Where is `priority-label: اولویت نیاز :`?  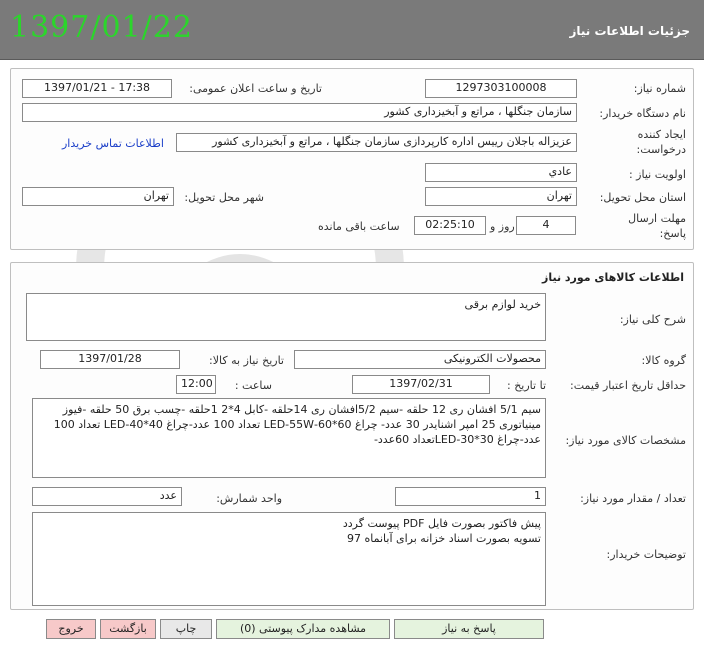
priority-label: اولویت نیاز : is located at coordinates (657, 174).